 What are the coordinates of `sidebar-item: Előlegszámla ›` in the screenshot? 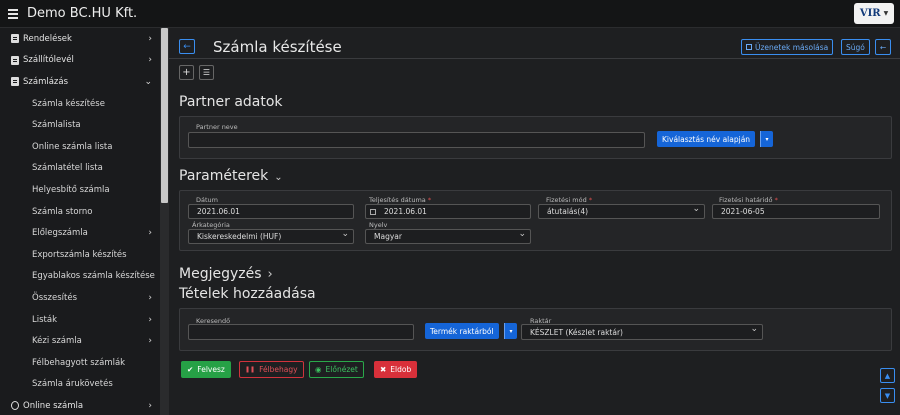 It's located at (80, 233).